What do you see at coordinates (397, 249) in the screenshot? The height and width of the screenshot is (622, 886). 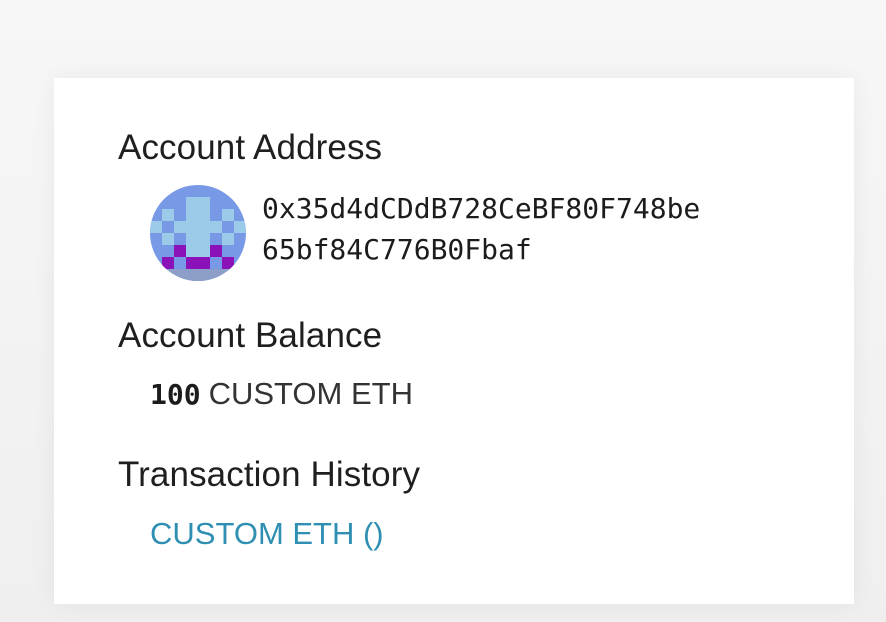 I see `account-address-line-2: 65bf84C776B0Fbaf` at bounding box center [397, 249].